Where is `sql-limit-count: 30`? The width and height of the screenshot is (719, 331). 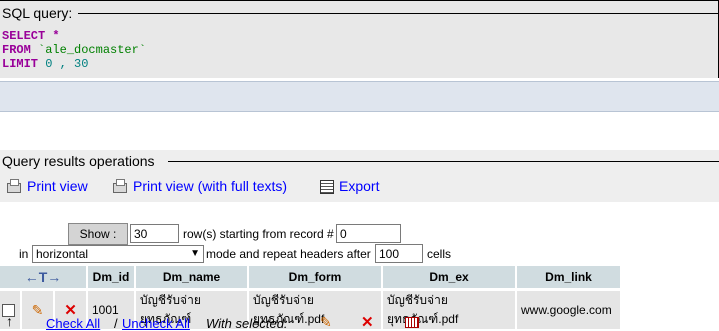
sql-limit-count: 30 is located at coordinates (81, 64).